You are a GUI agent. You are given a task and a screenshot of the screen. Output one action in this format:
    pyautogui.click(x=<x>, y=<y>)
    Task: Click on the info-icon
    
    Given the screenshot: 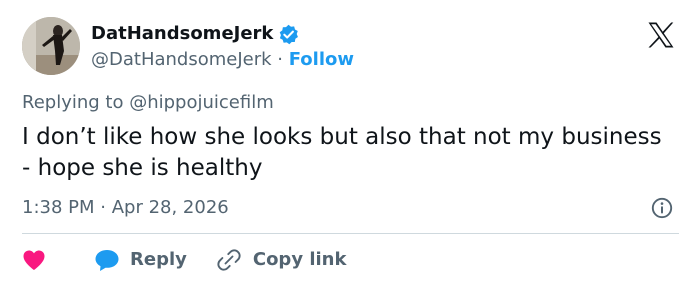 What is the action you would take?
    pyautogui.click(x=662, y=208)
    